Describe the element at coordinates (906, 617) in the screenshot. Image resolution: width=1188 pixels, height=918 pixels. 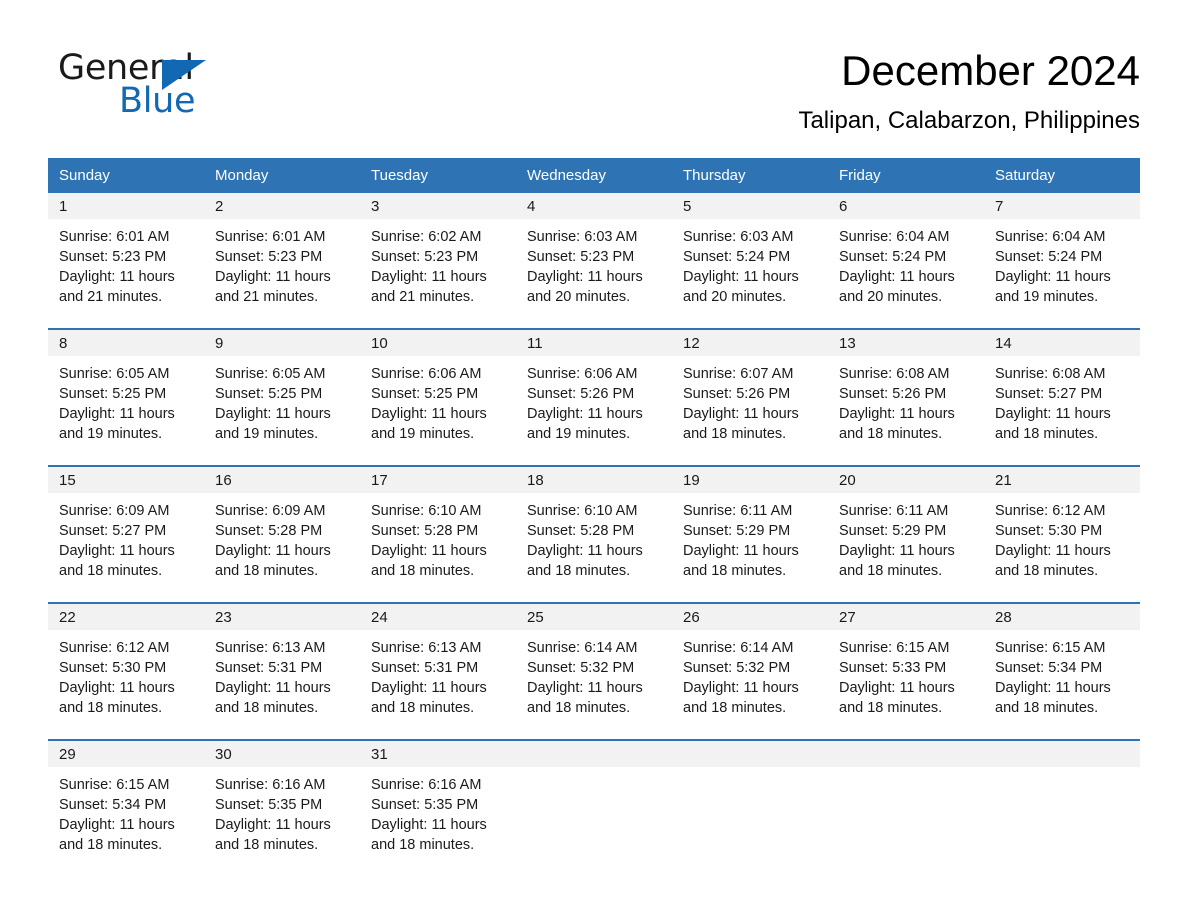
I see `day-number: 27` at that location.